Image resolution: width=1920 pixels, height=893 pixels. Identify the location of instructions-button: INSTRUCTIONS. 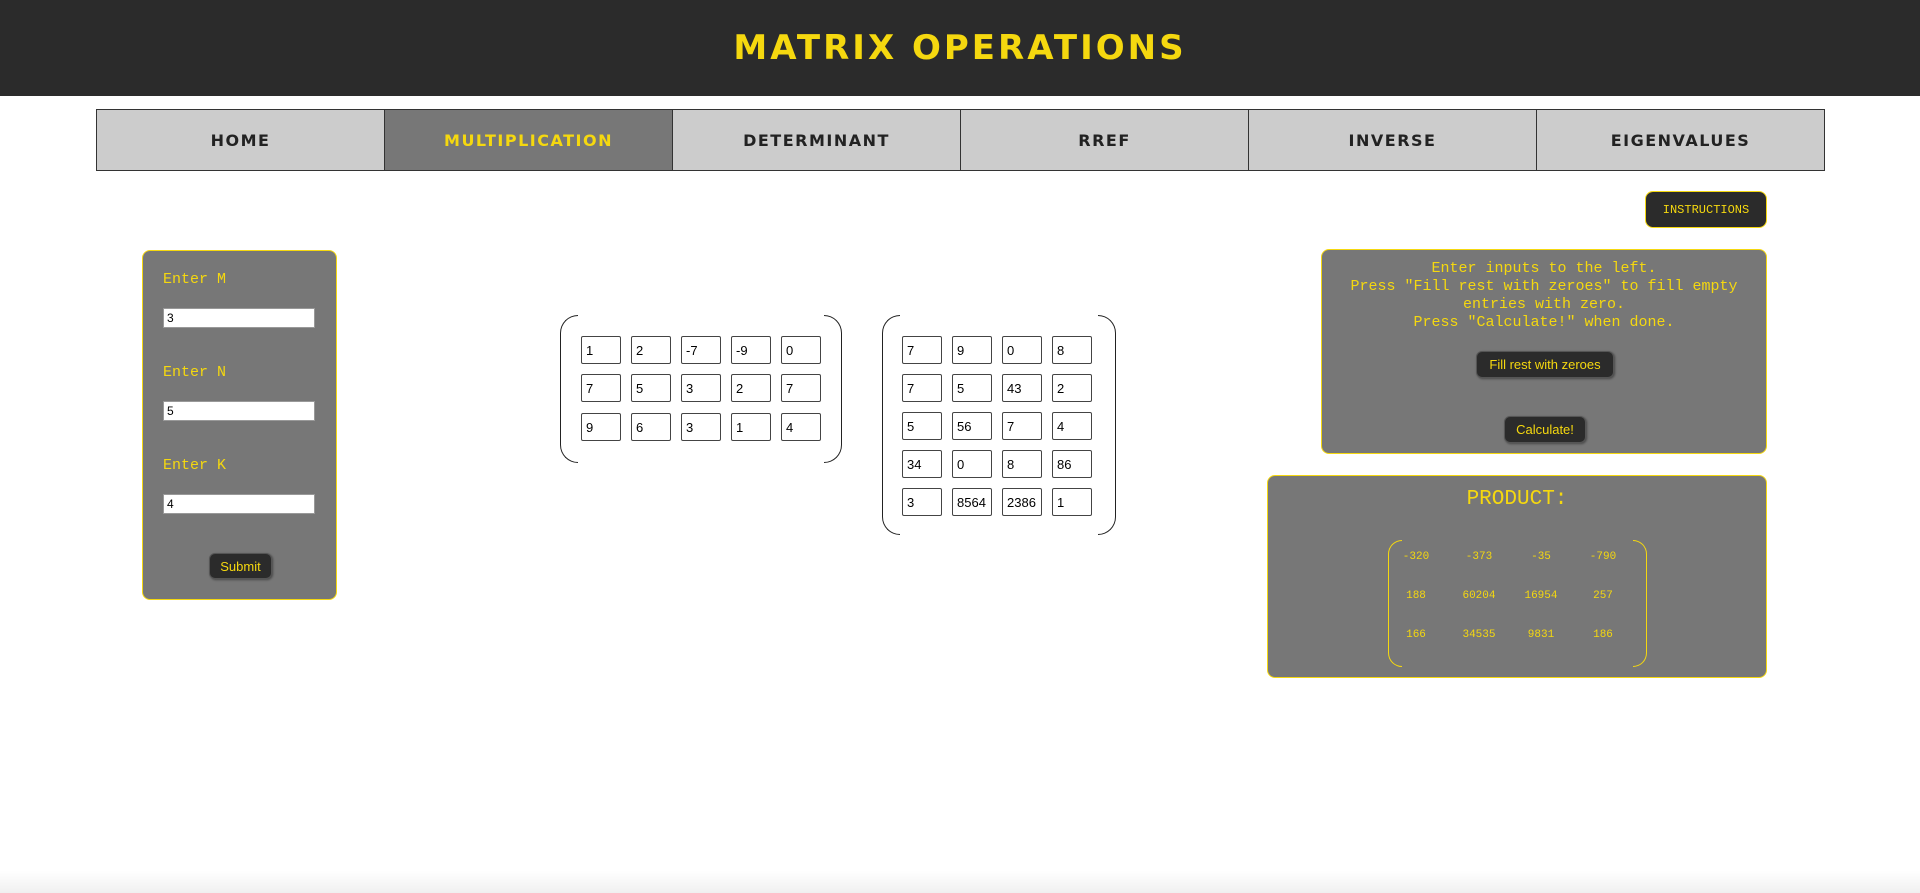
(1706, 209).